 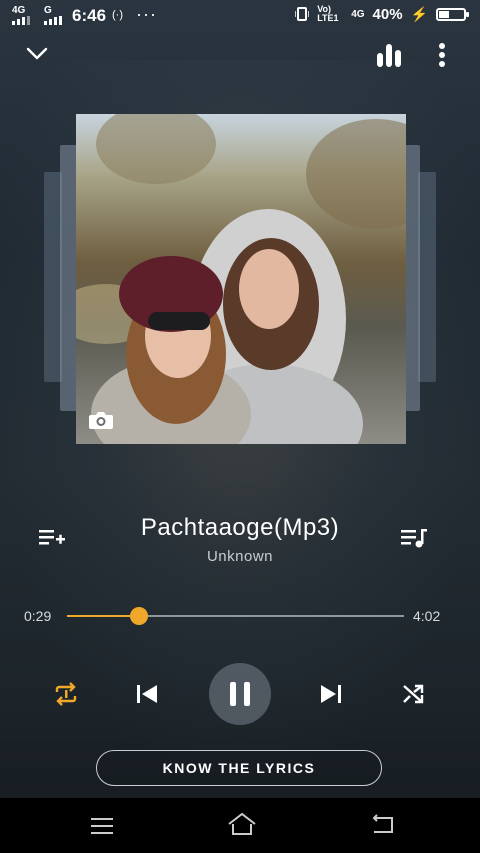 What do you see at coordinates (414, 538) in the screenshot?
I see `queue-music-icon` at bounding box center [414, 538].